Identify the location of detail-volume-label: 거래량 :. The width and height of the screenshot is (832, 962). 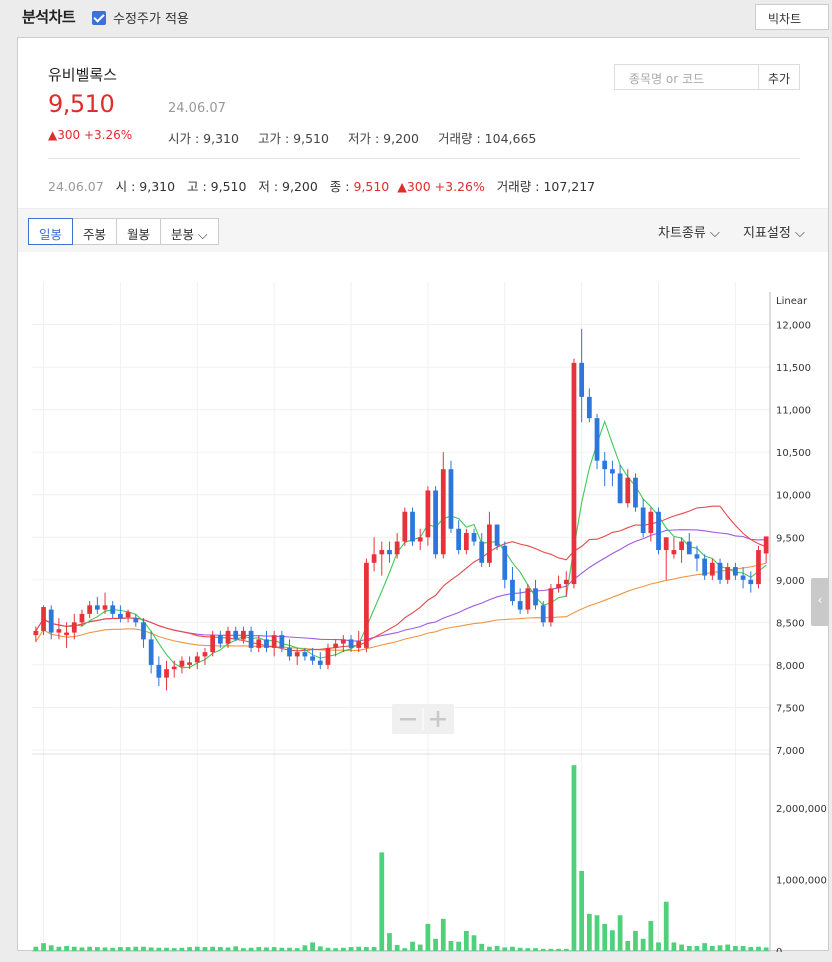
(520, 186).